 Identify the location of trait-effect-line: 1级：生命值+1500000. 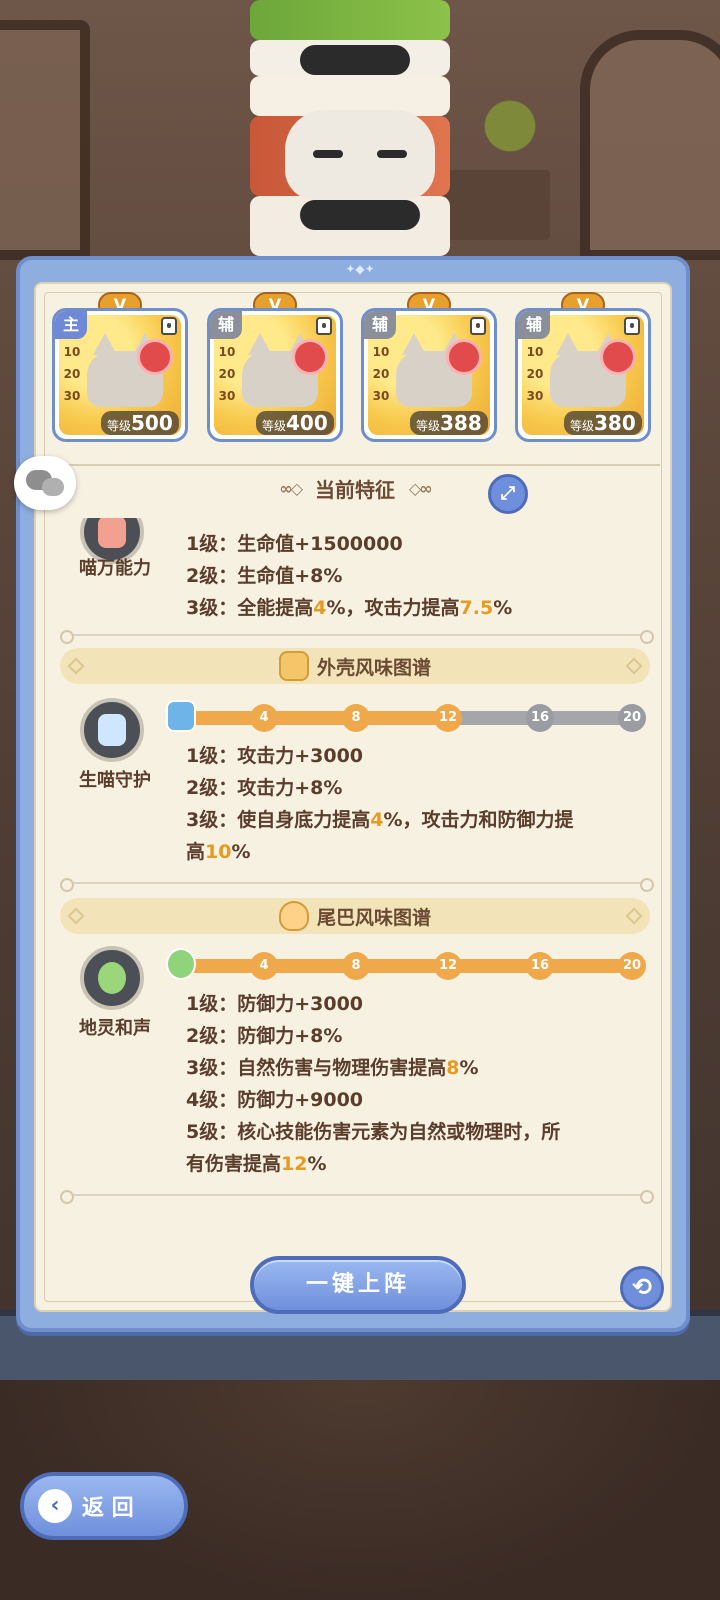
(294, 544).